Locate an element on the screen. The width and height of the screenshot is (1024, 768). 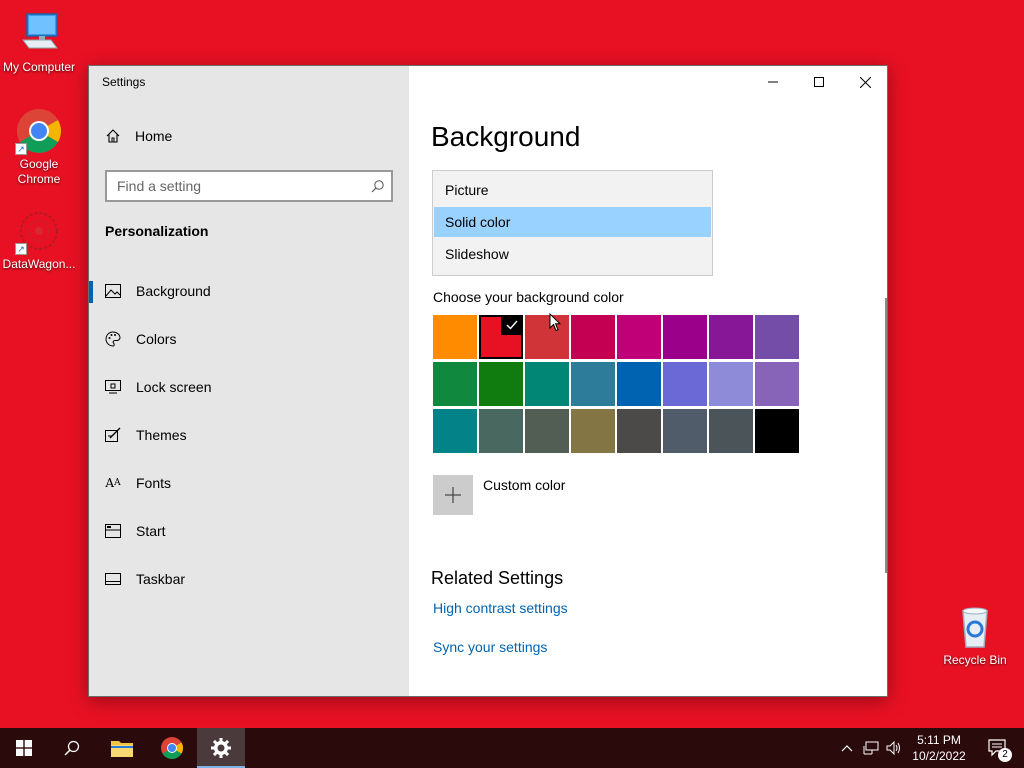
sidebar-item-start: Start is located at coordinates (249, 531).